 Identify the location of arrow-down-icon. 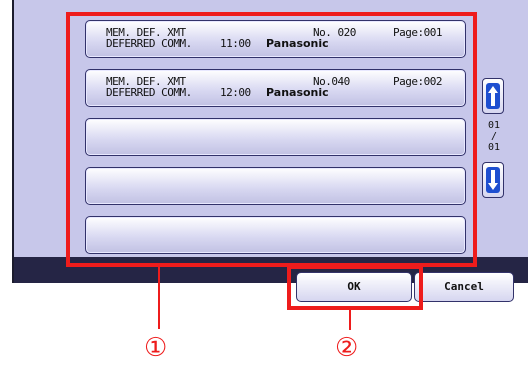
(493, 180).